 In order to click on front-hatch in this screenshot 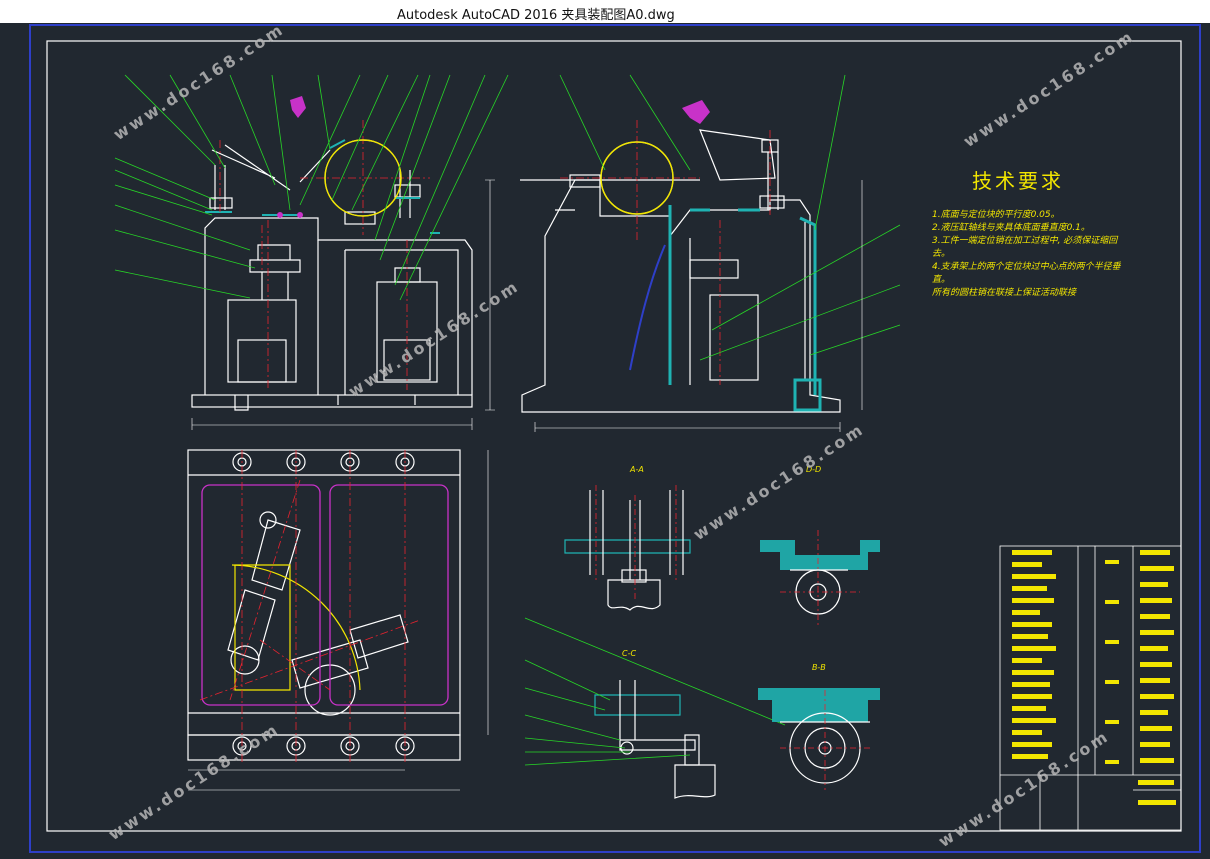, I will do `click(322, 186)`.